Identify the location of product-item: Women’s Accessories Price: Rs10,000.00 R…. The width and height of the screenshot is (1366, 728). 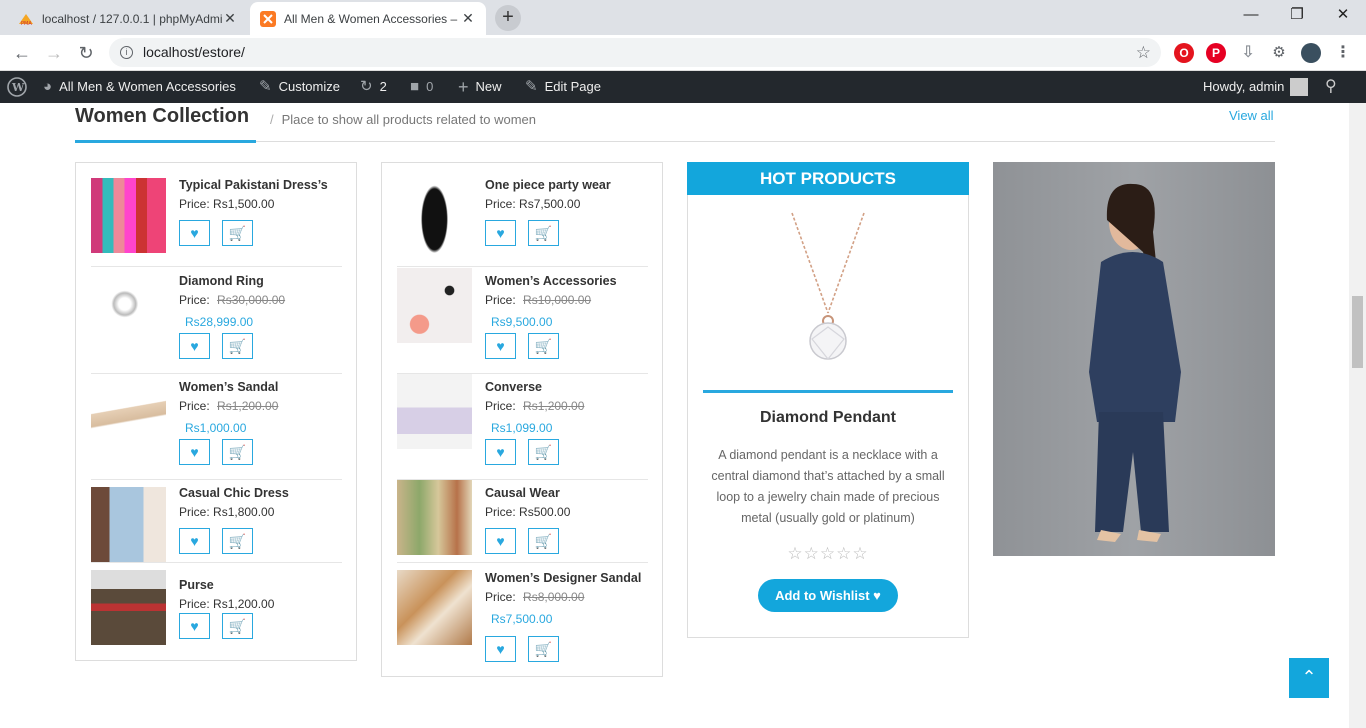
(522, 321).